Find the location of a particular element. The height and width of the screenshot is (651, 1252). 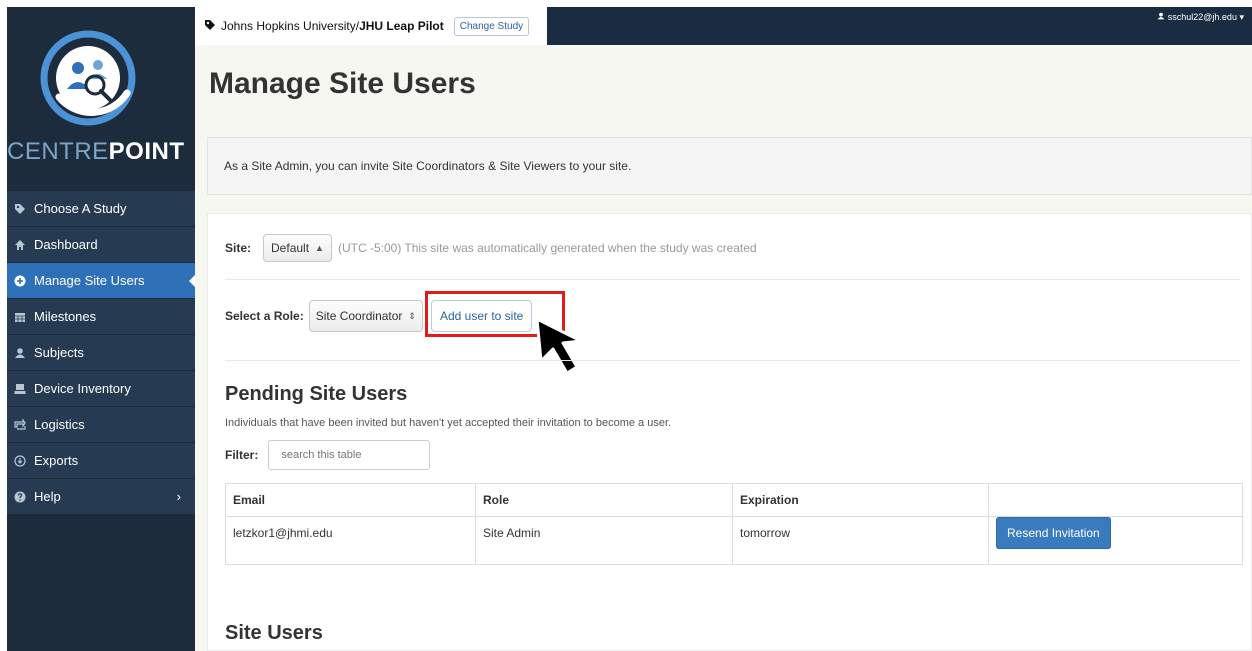

select-arrows-icon: ▲ is located at coordinates (319, 248).